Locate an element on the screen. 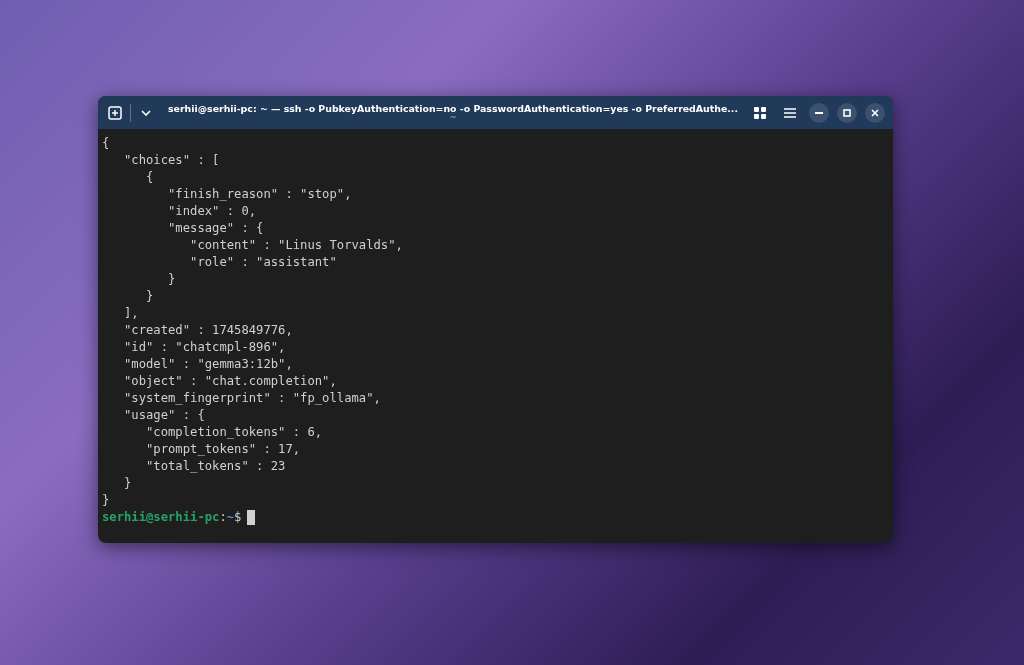 The height and width of the screenshot is (665, 1024). grid-icon is located at coordinates (760, 112).